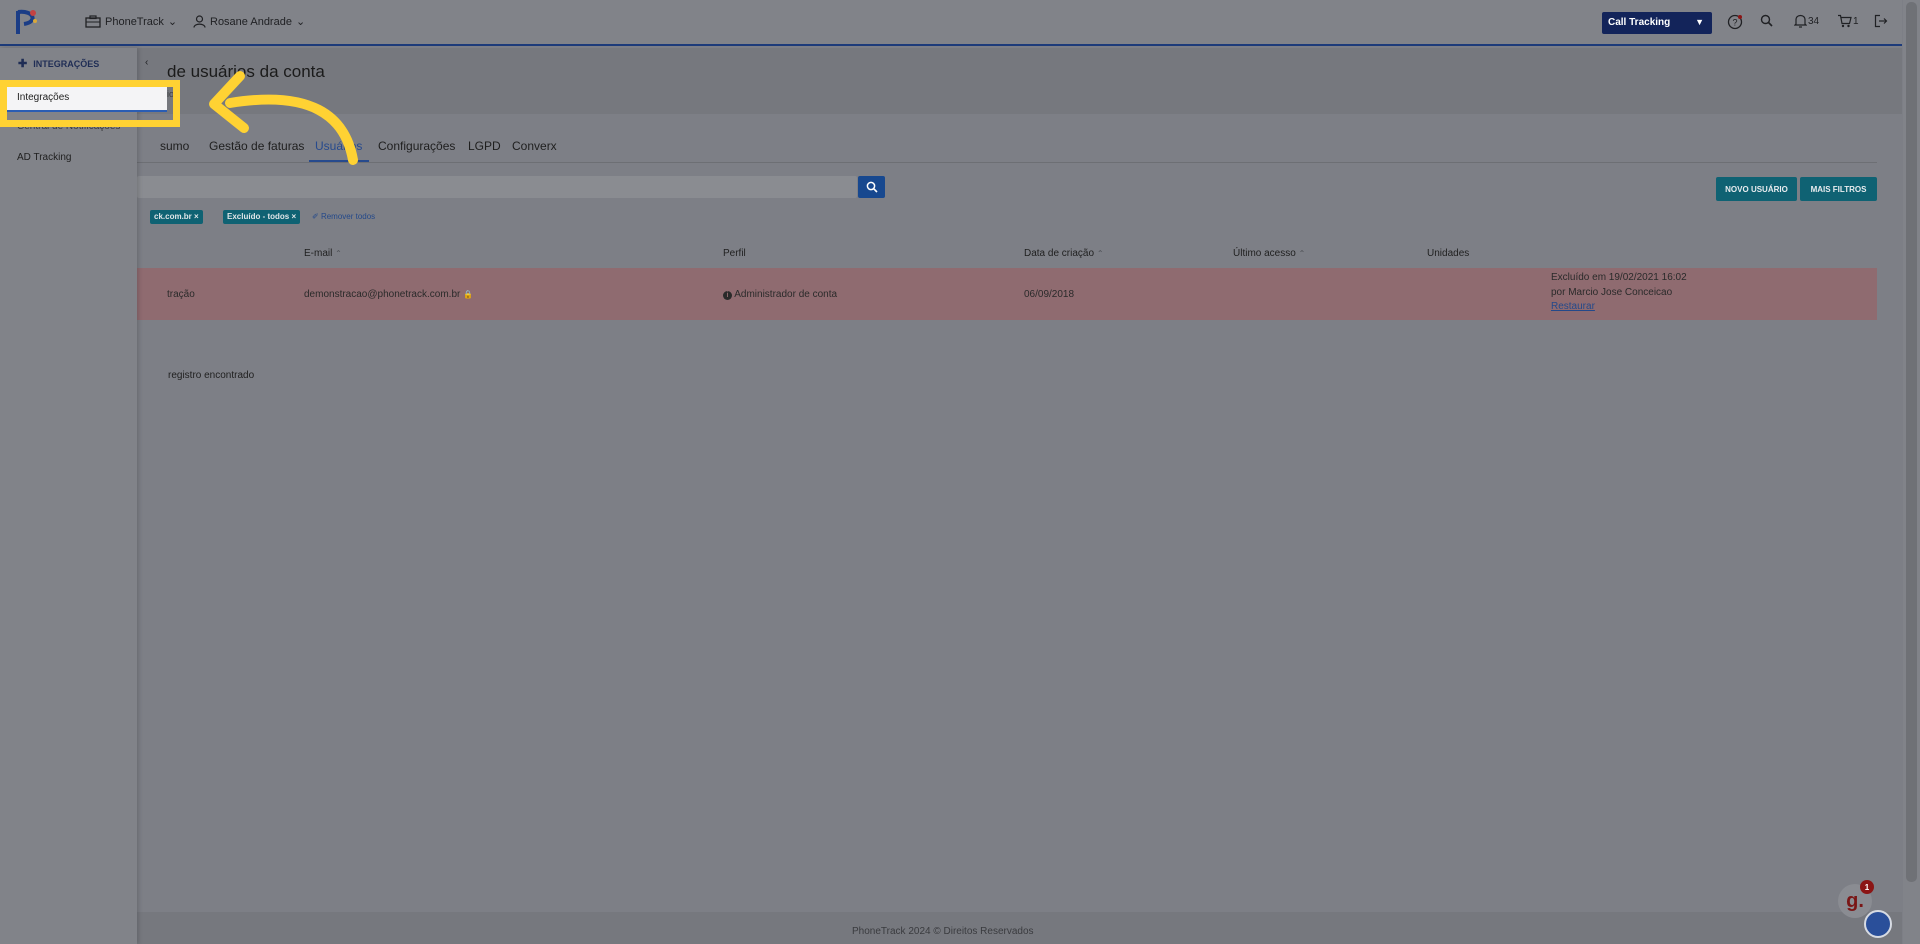 This screenshot has height=944, width=1920. What do you see at coordinates (468, 294) in the screenshot?
I see `lock-icon: 🔒` at bounding box center [468, 294].